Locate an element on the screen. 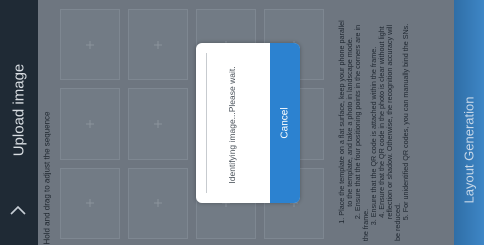  progress-dialog: Identifying image...Please wait. Cancel is located at coordinates (248, 123).